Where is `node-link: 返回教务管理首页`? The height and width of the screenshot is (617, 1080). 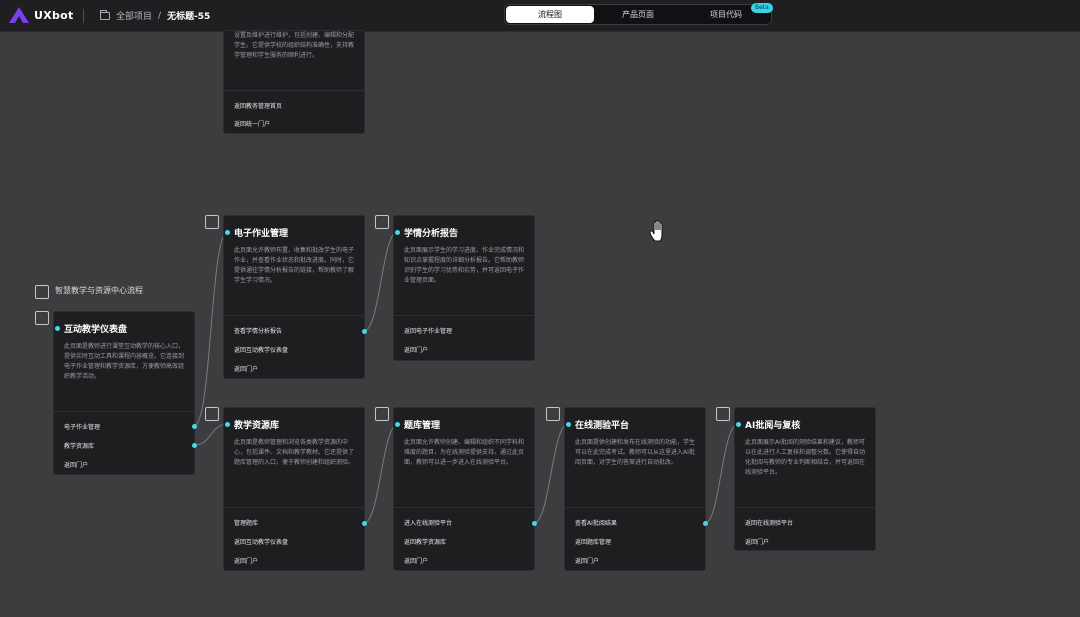
node-link: 返回教务管理首页 is located at coordinates (258, 105).